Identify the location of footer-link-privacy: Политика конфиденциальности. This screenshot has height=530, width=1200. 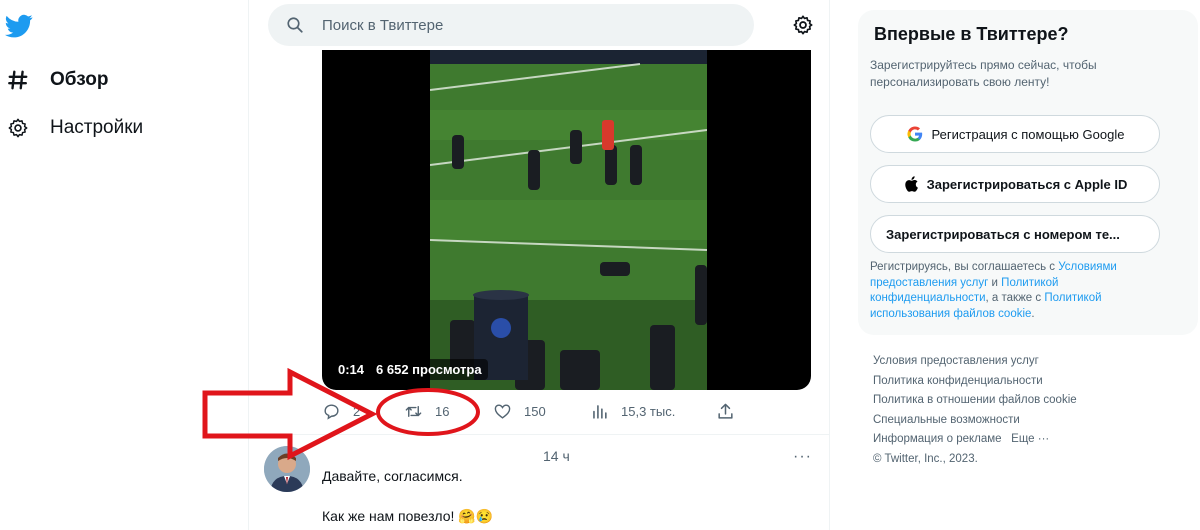
(1033, 382).